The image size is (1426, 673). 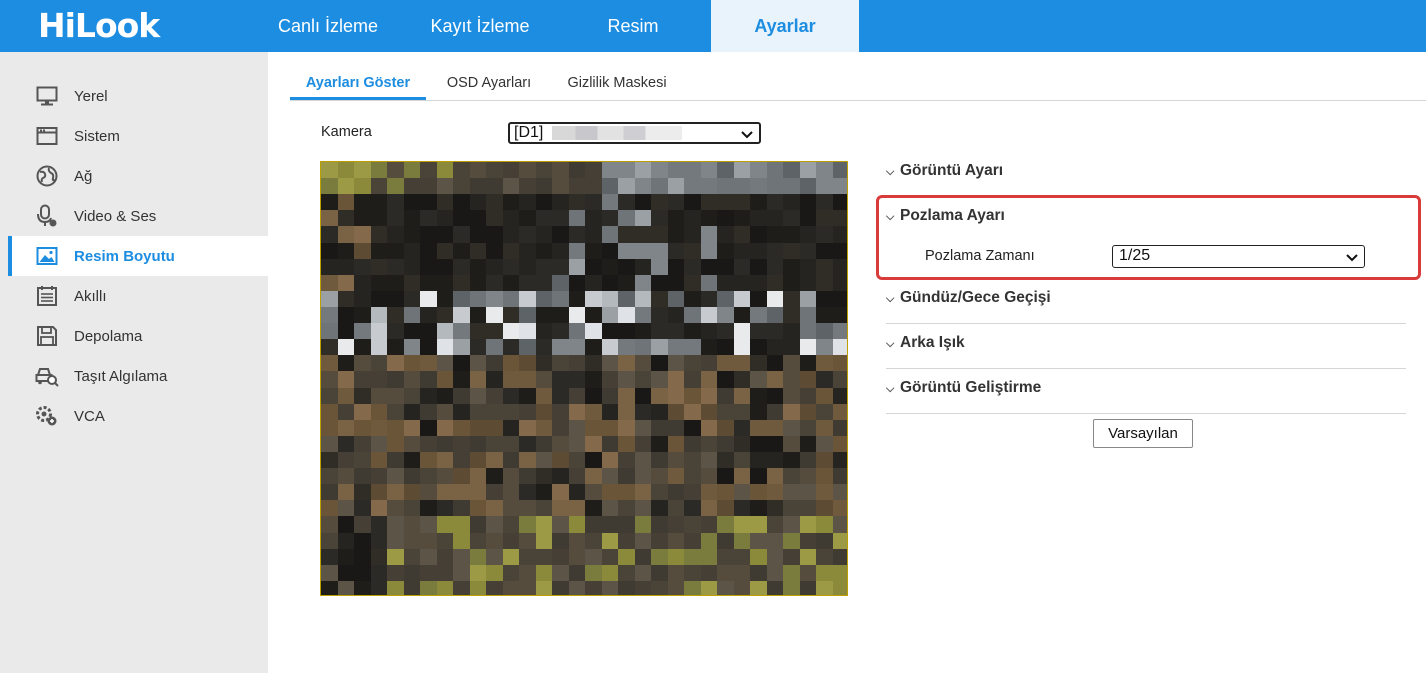 What do you see at coordinates (139, 296) in the screenshot?
I see `sidebar-item-smart: Akıllı` at bounding box center [139, 296].